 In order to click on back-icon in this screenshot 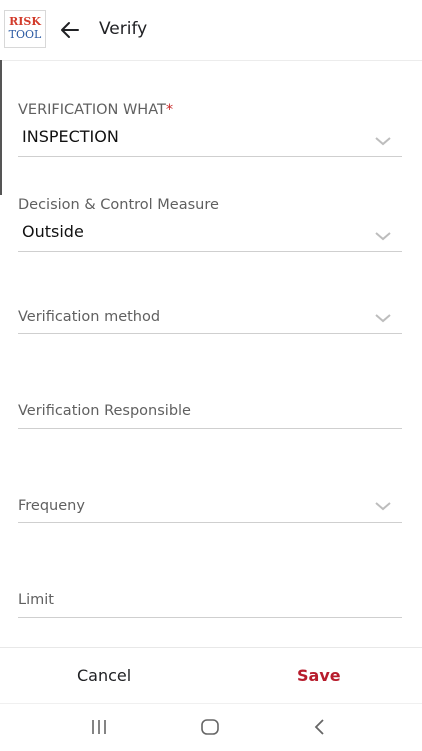, I will do `click(320, 727)`.